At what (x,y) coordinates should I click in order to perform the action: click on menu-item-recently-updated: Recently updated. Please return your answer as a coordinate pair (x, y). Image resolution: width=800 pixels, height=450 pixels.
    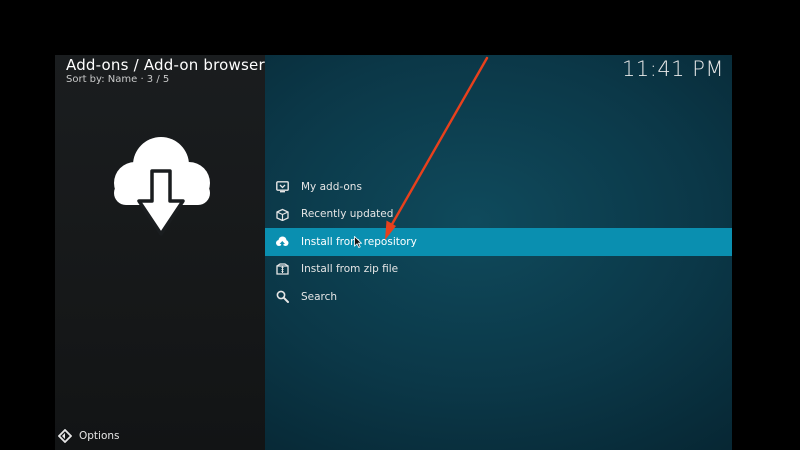
    Looking at the image, I should click on (498, 215).